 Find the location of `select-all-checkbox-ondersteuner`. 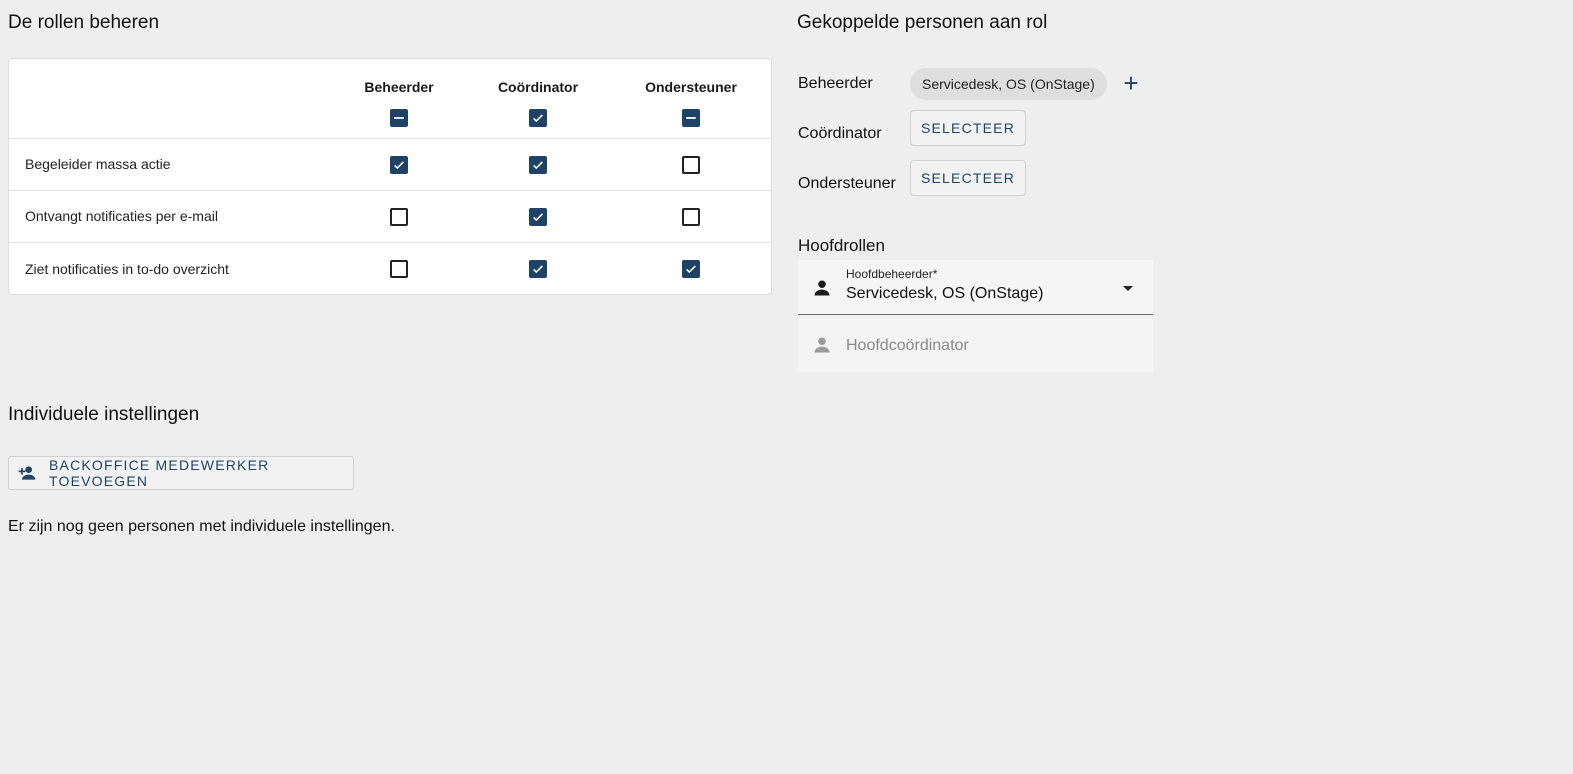

select-all-checkbox-ondersteuner is located at coordinates (691, 118).